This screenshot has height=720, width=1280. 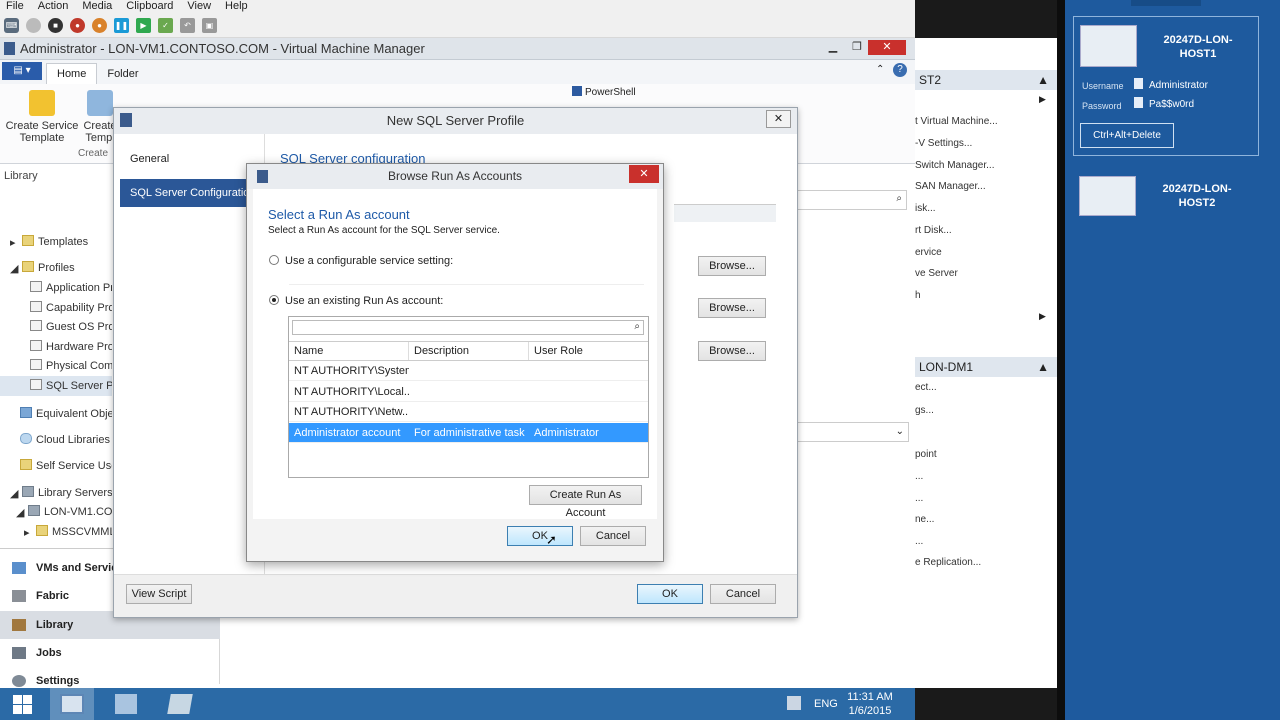 What do you see at coordinates (56, 493) in the screenshot?
I see `nav-library-servers: ◢ Library Servers` at bounding box center [56, 493].